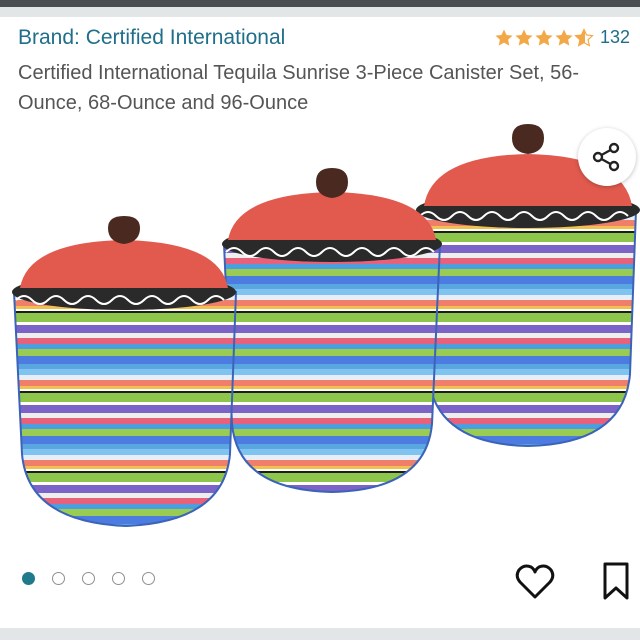  I want to click on share-icon, so click(606, 157).